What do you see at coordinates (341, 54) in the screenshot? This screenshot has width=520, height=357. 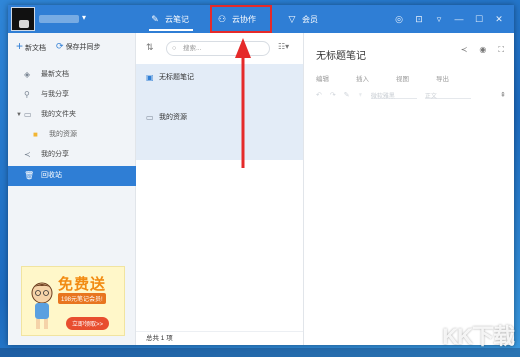 I see `note-title: 无标题笔记` at bounding box center [341, 54].